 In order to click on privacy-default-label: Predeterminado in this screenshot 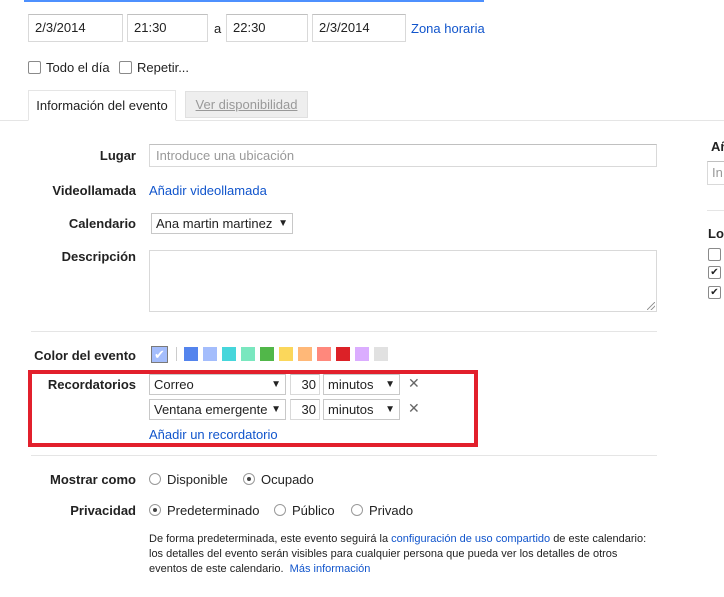, I will do `click(213, 510)`.